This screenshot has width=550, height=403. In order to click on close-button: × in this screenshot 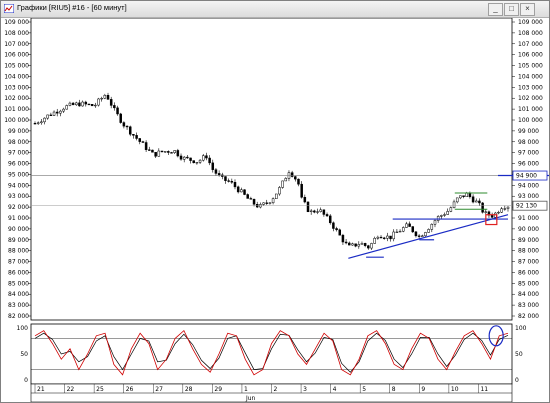, I will do `click(527, 9)`.